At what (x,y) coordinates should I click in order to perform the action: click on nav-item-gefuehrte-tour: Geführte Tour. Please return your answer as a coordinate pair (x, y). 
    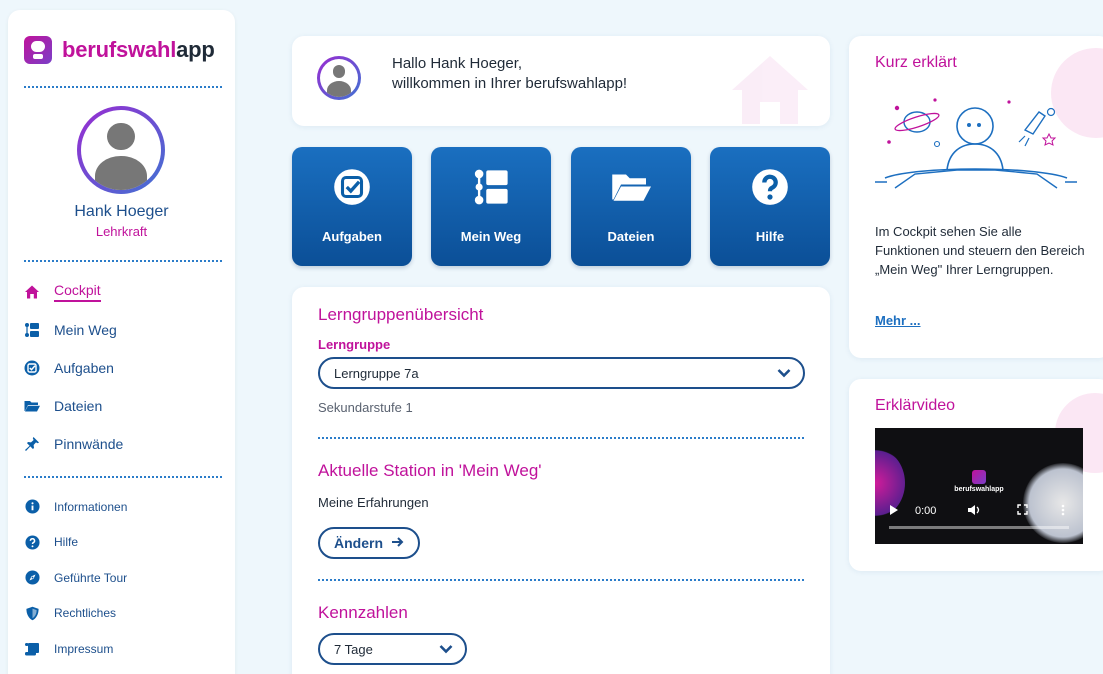
    Looking at the image, I should click on (124, 578).